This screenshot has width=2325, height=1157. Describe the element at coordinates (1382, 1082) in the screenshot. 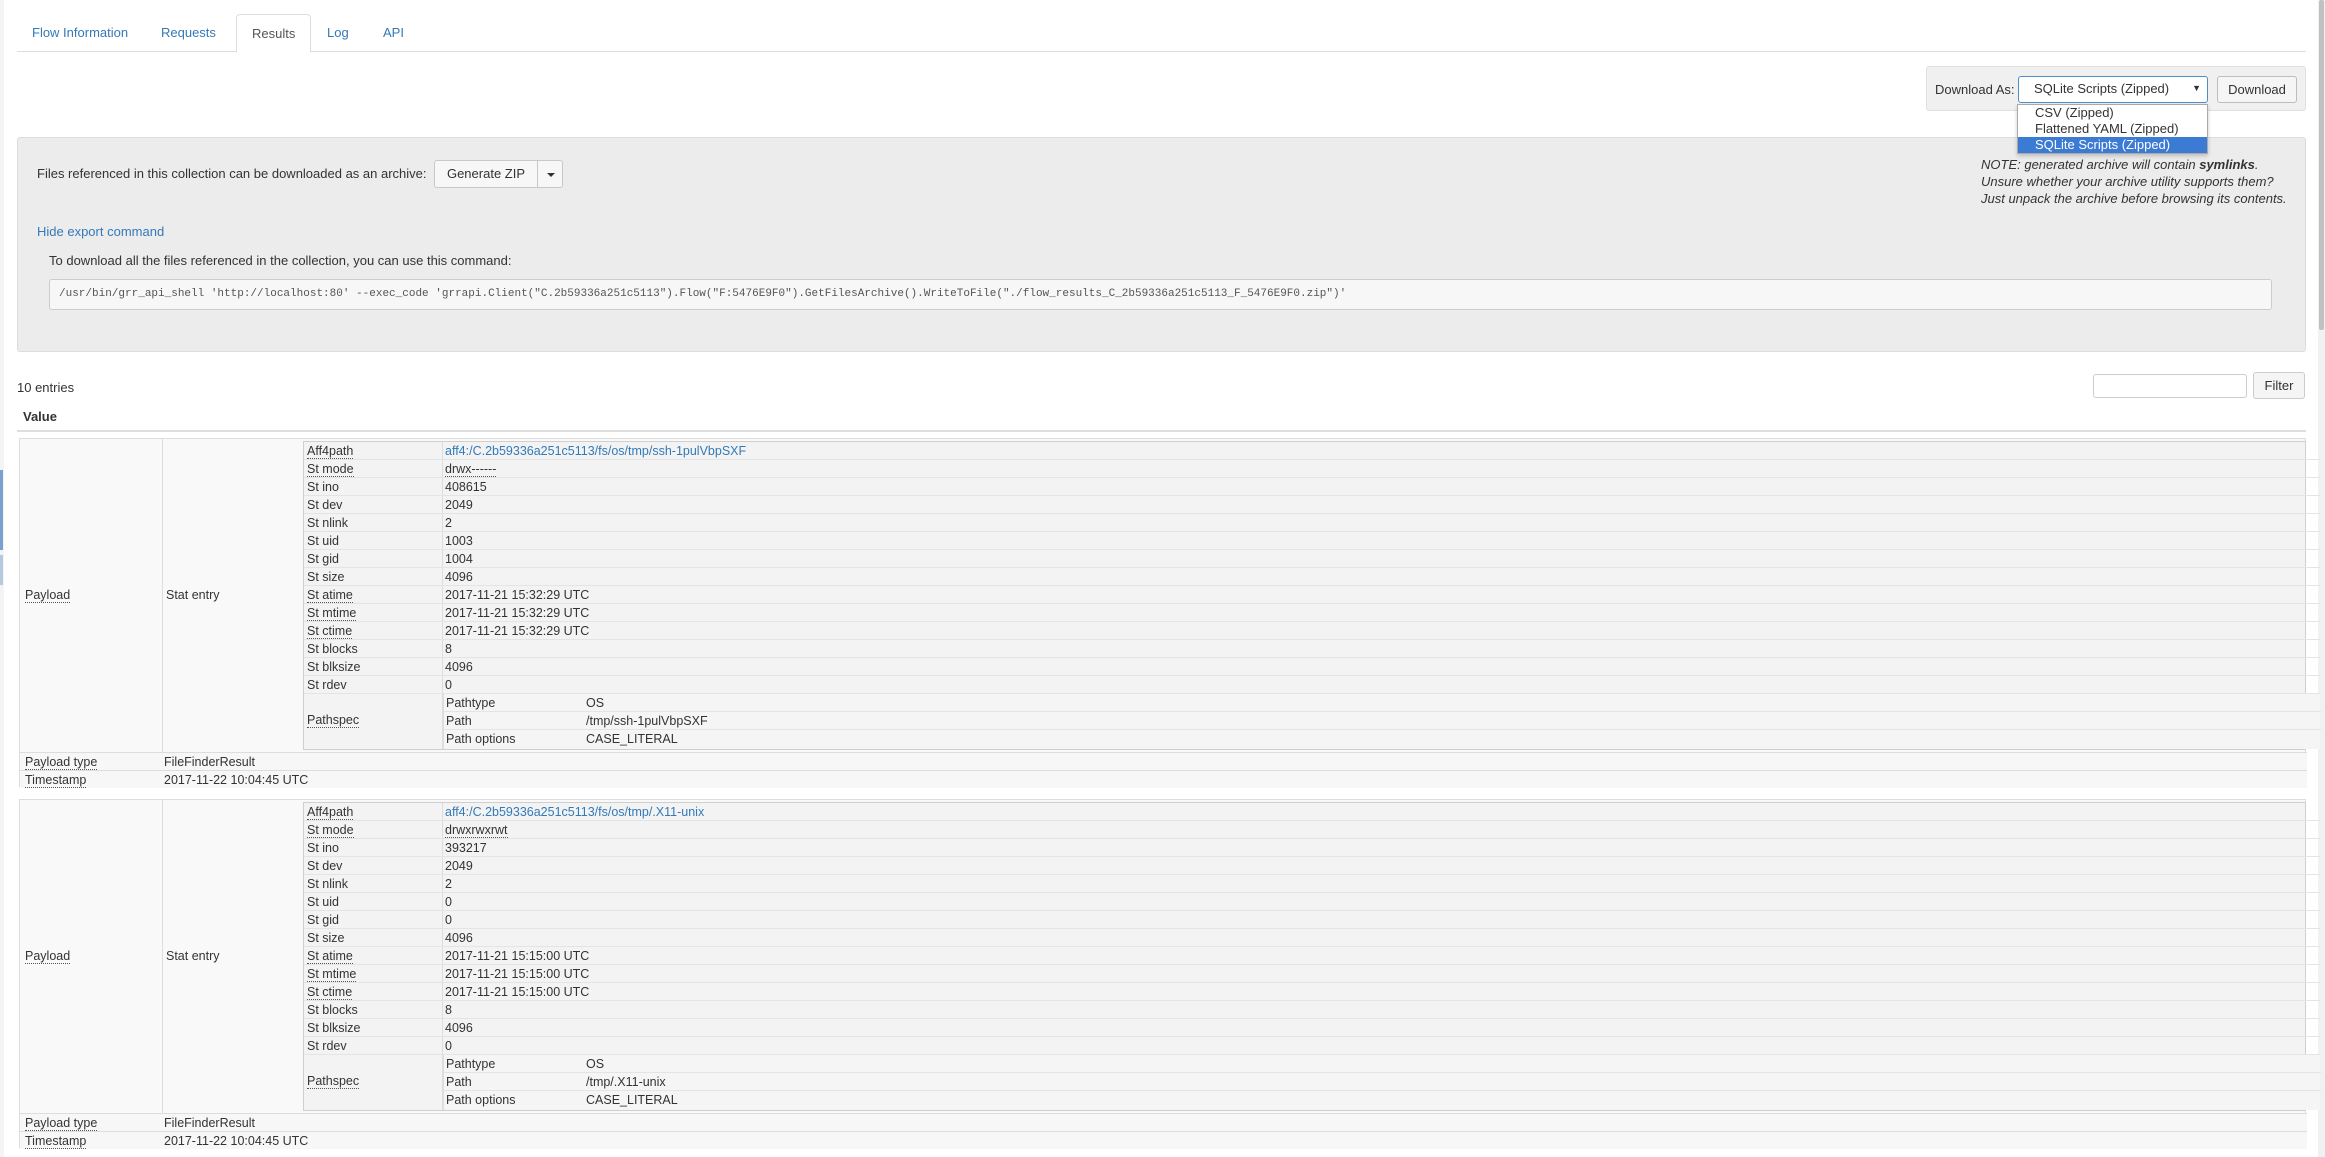

I see `path-row: Path/tmp/.X11-unix` at that location.